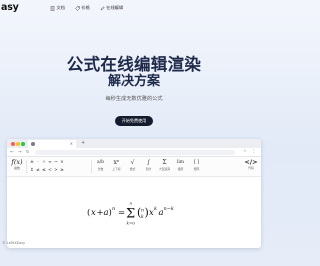 The height and width of the screenshot is (266, 320). I want to click on nav-item-pricing: 价格, so click(82, 8).